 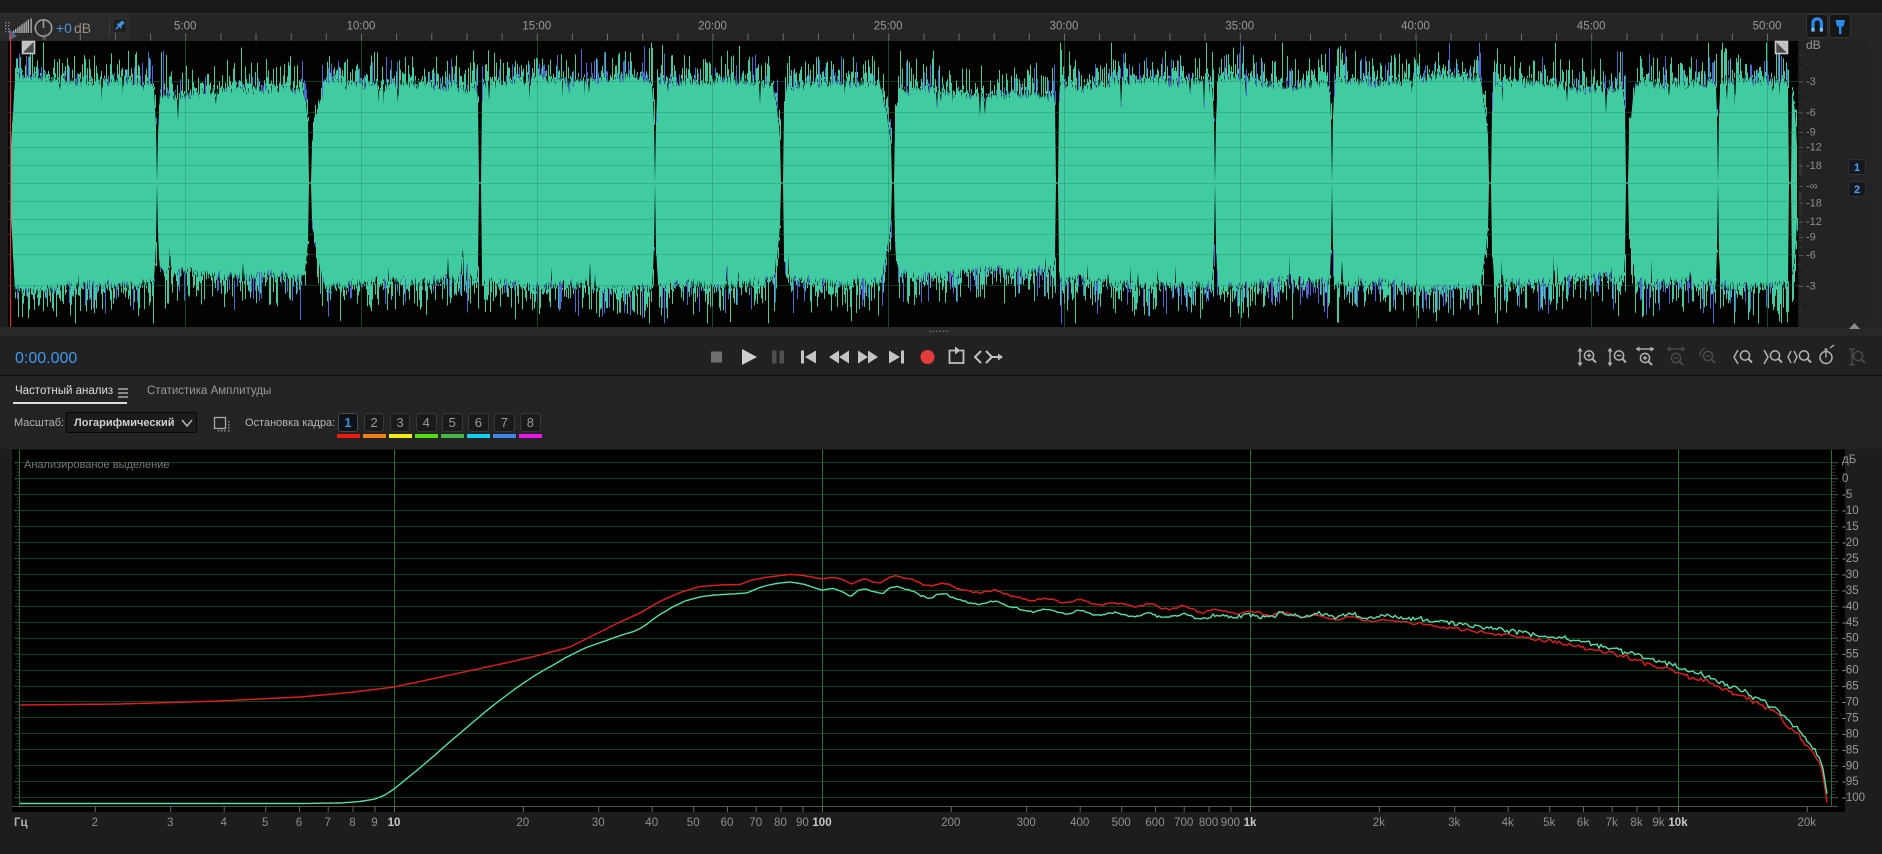 I want to click on svg-text: 15:00, so click(x=536, y=27).